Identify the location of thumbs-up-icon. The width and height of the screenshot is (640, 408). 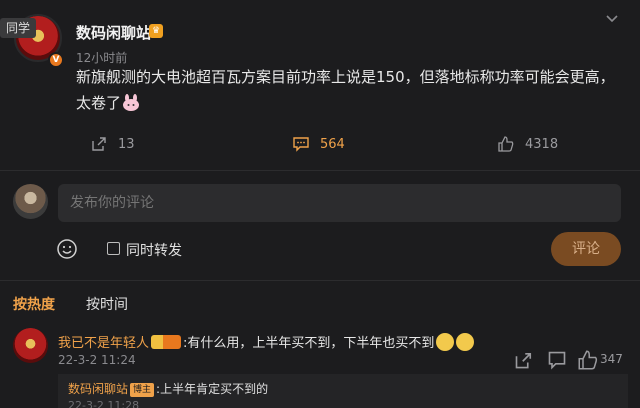
(506, 144).